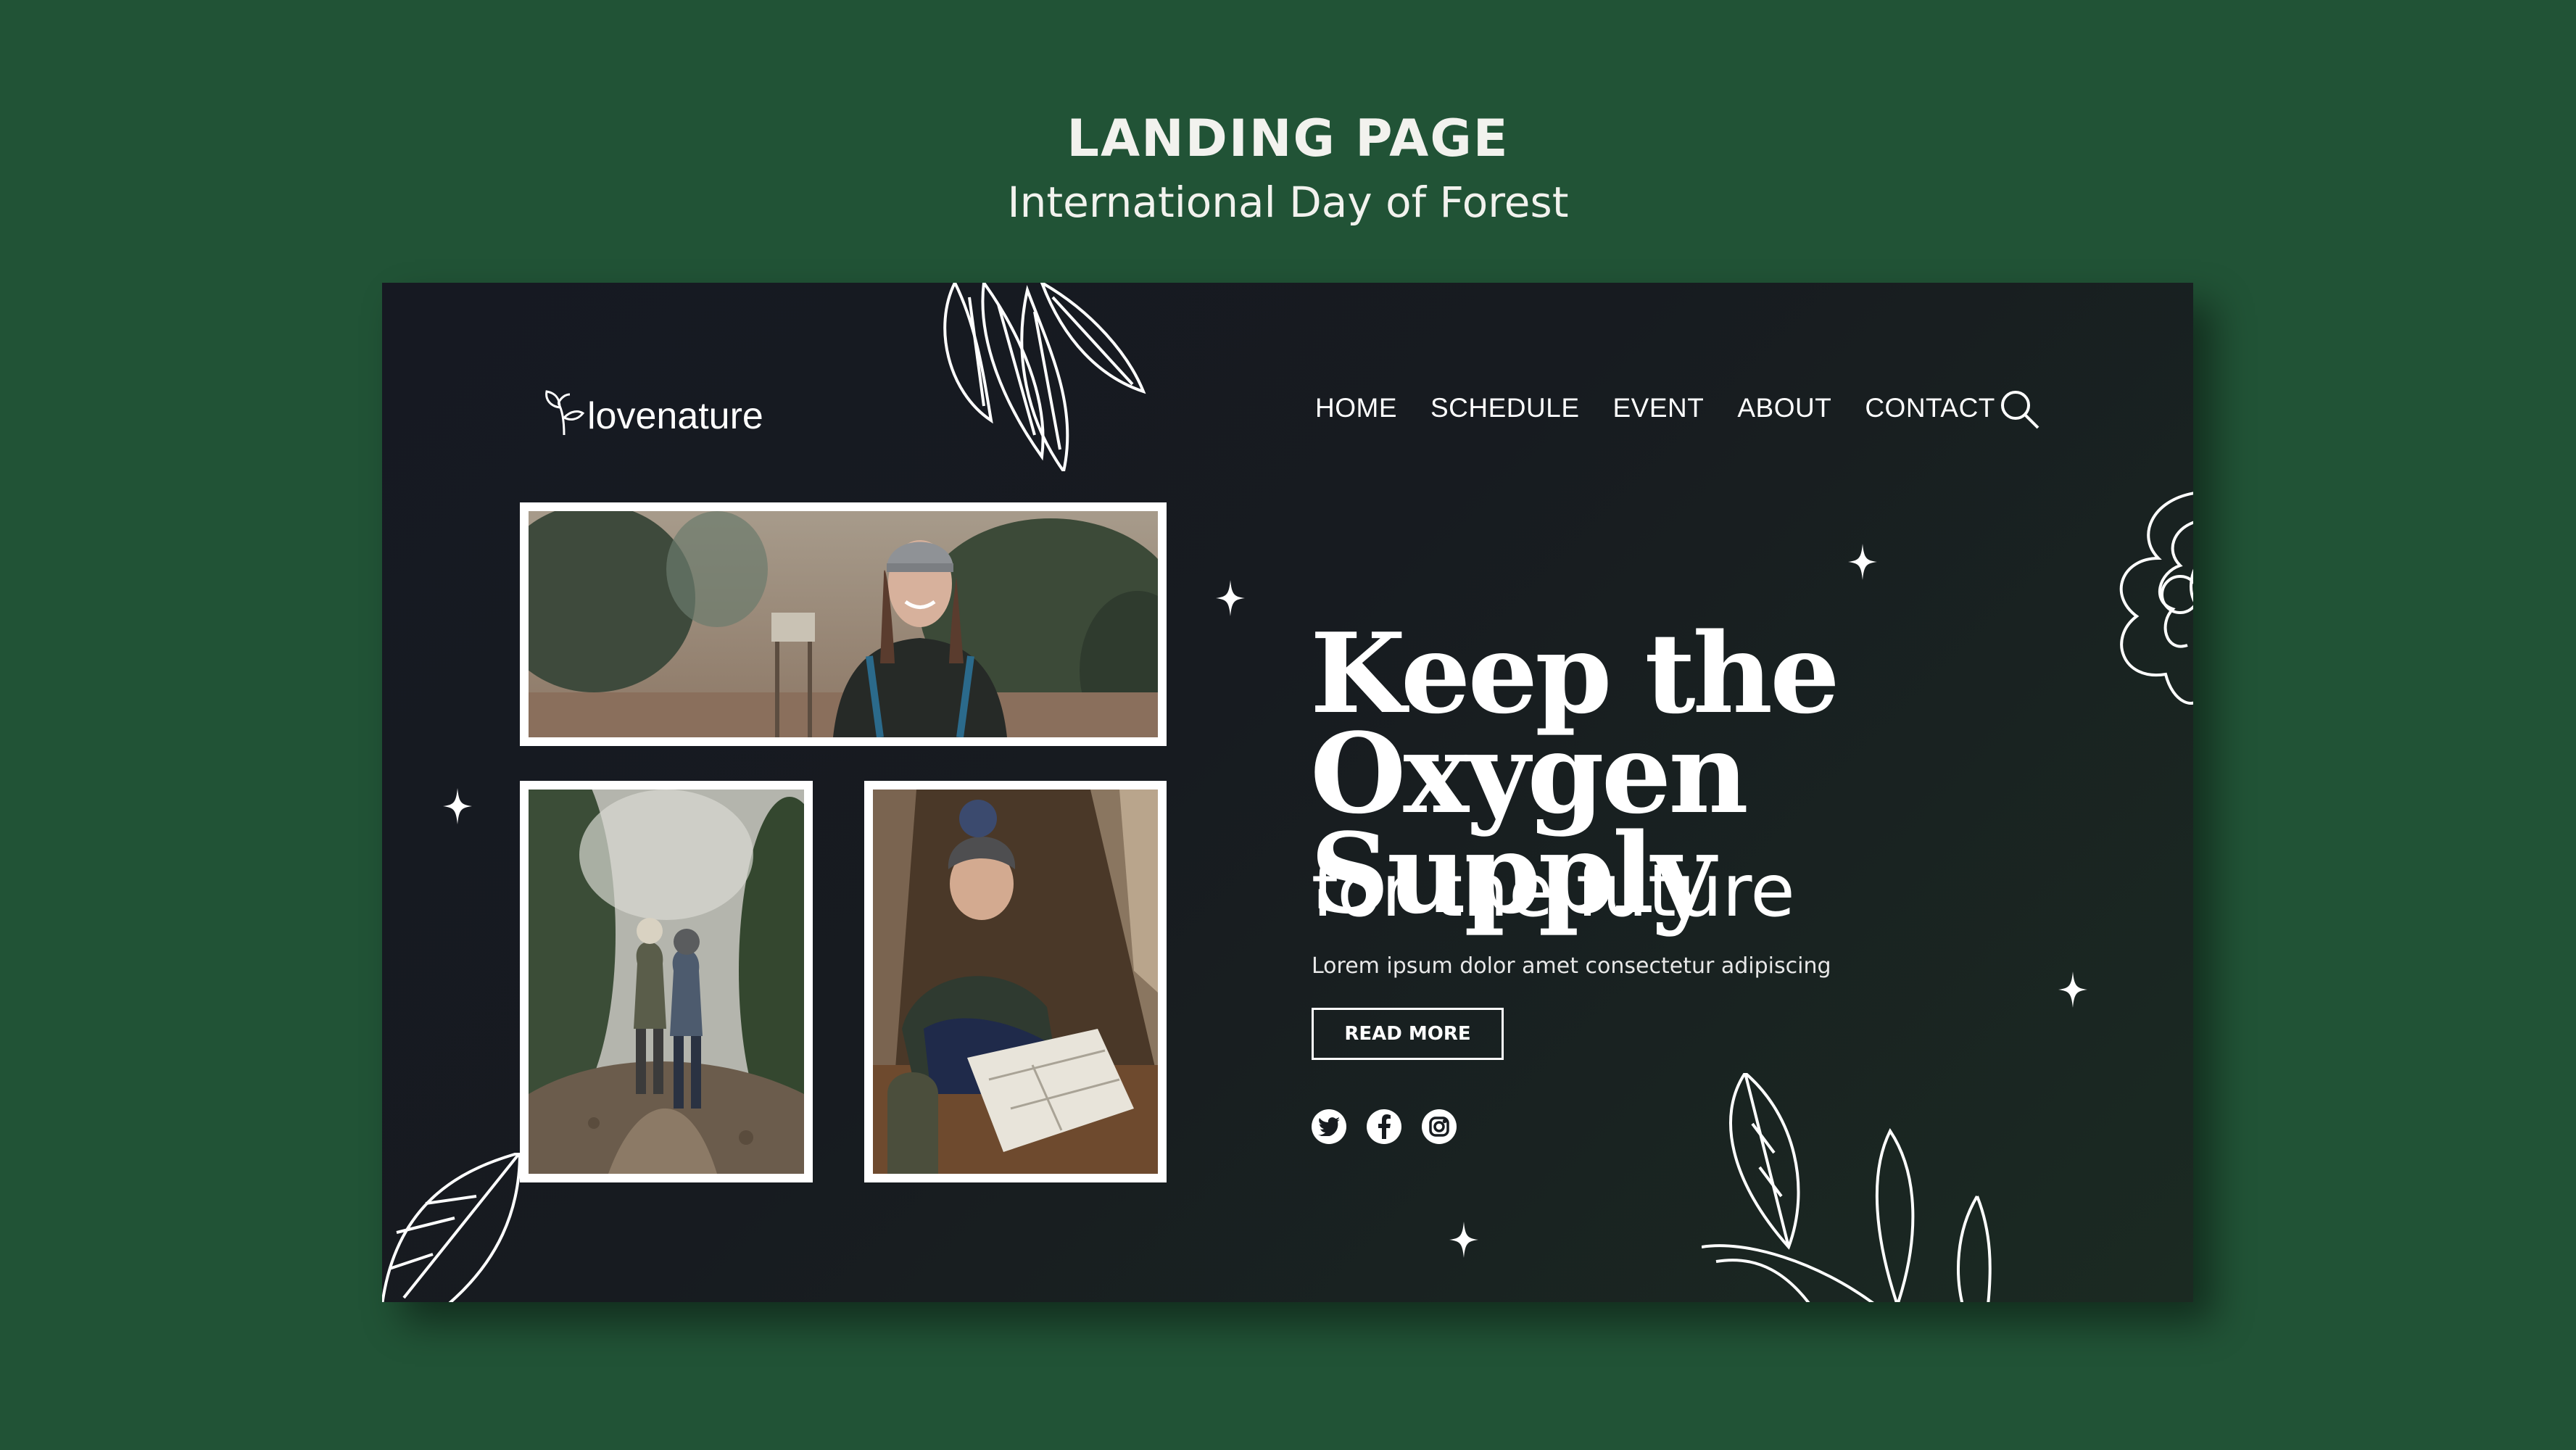 Image resolution: width=2576 pixels, height=1450 pixels. Describe the element at coordinates (1044, 377) in the screenshot. I see `leaf-decoration-top` at that location.